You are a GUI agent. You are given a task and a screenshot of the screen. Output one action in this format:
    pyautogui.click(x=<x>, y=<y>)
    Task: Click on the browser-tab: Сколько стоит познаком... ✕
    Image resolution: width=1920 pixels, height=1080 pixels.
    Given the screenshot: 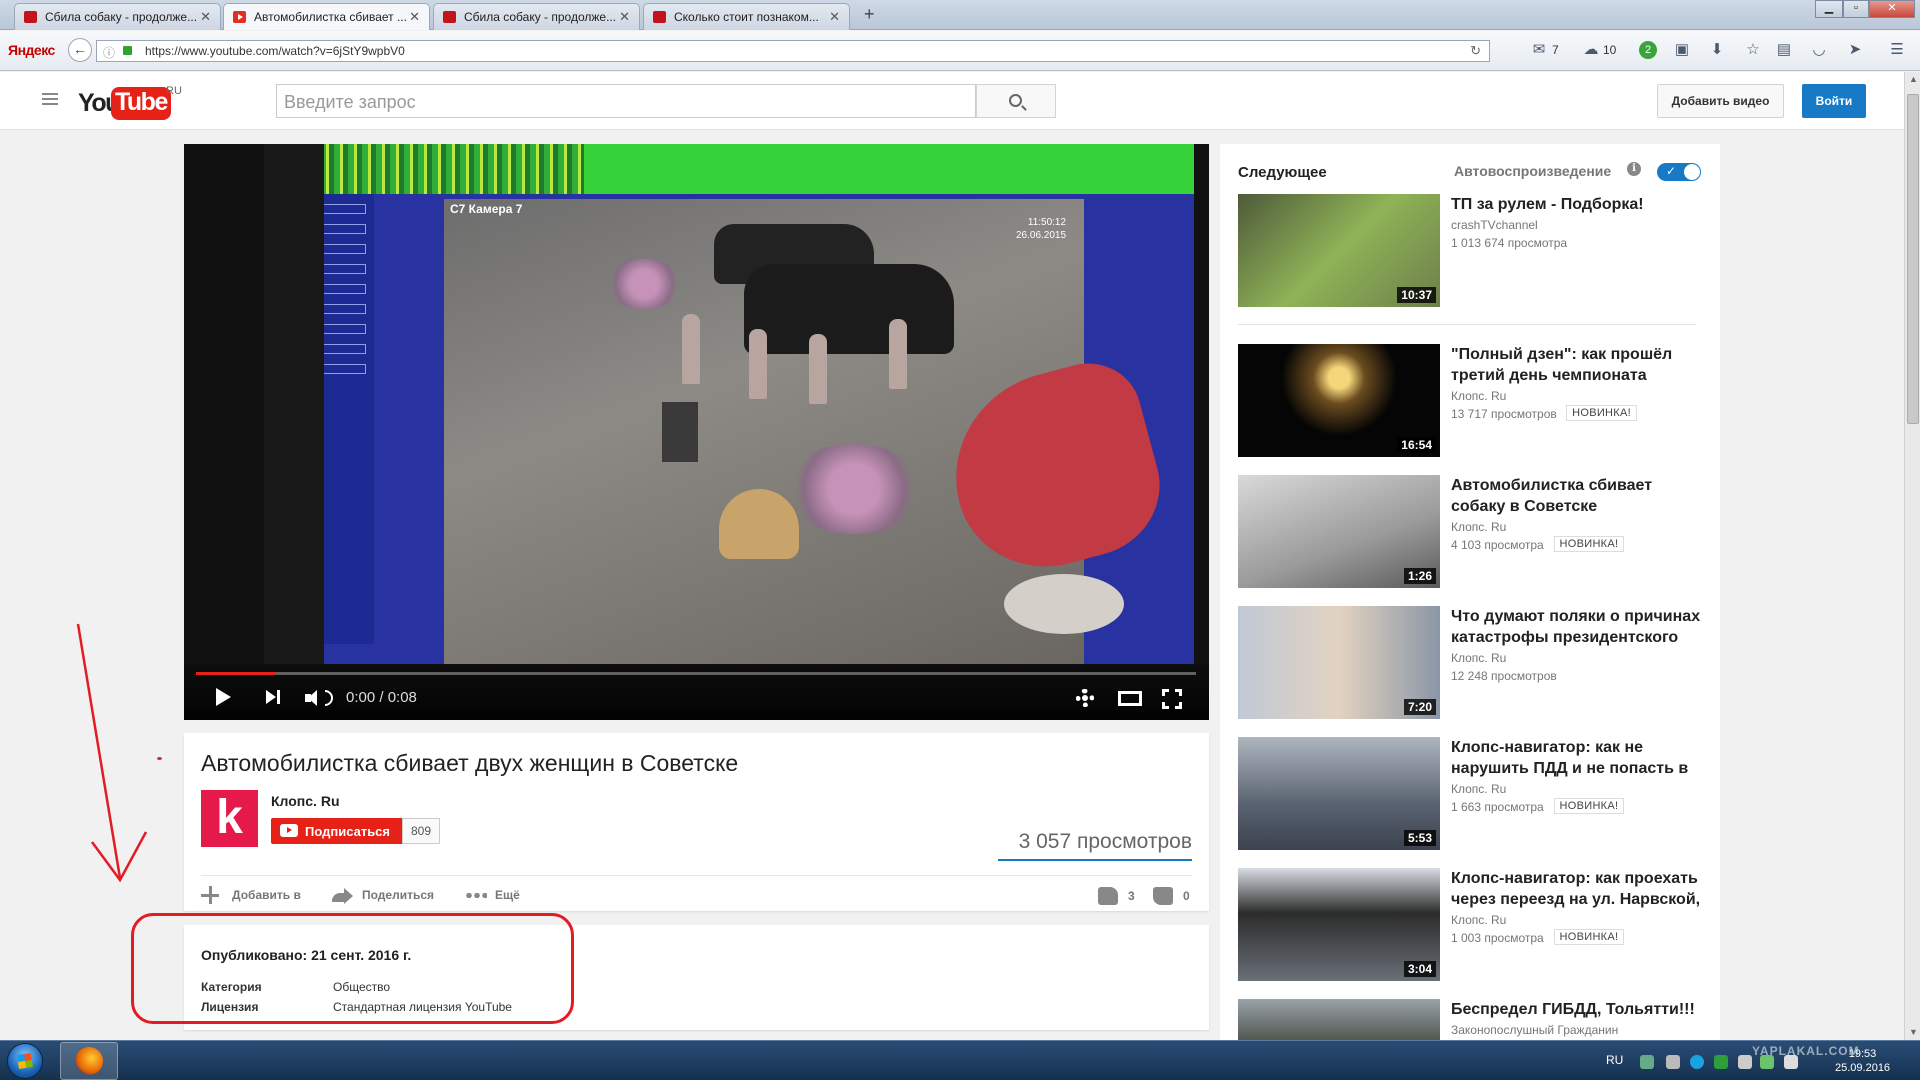 What is the action you would take?
    pyautogui.click(x=746, y=16)
    